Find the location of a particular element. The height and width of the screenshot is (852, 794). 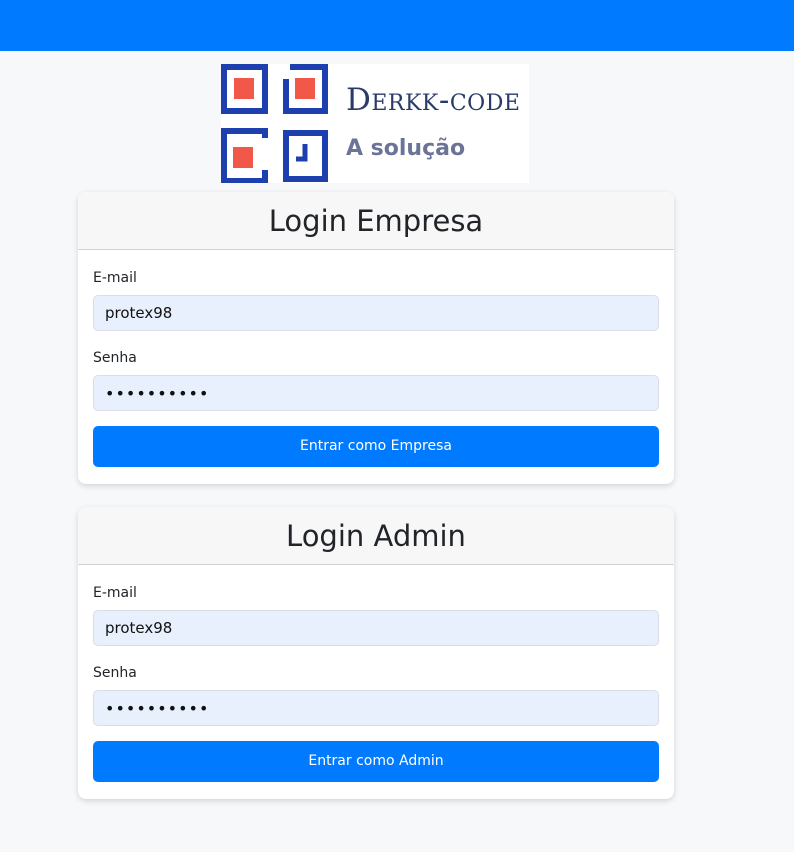

admin-password-label: Senha is located at coordinates (115, 673).